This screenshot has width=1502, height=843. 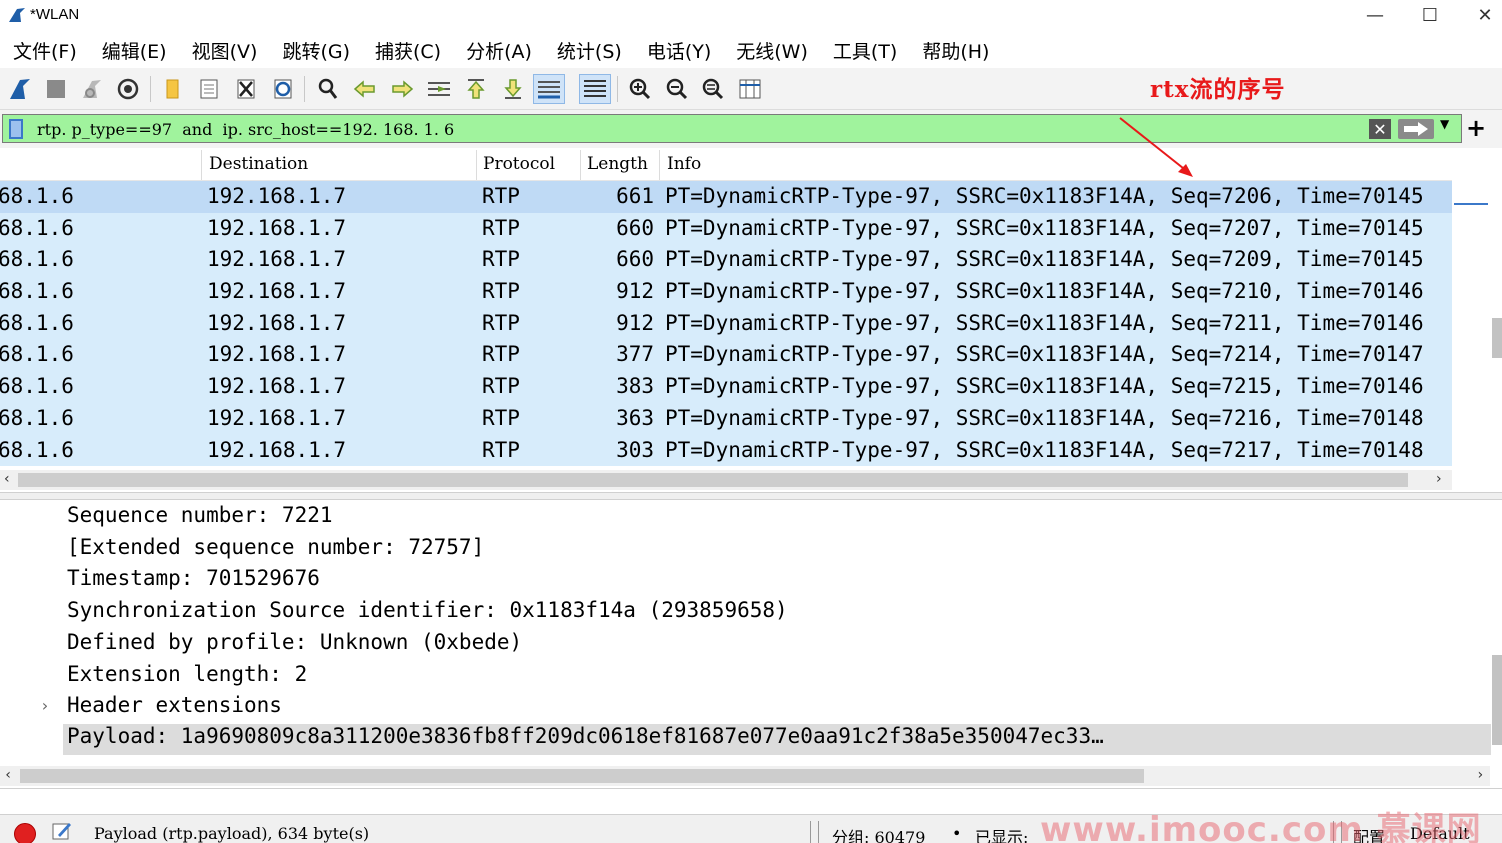 What do you see at coordinates (294, 645) in the screenshot?
I see `detail-profile: Defined by profile: Unknown (0xbede)` at bounding box center [294, 645].